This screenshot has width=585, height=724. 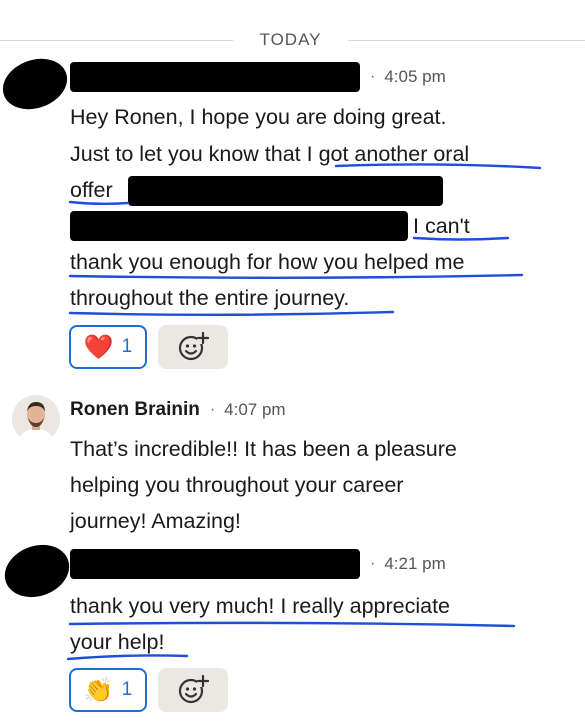 What do you see at coordinates (237, 485) in the screenshot?
I see `message-text-line: helping you throughout your career` at bounding box center [237, 485].